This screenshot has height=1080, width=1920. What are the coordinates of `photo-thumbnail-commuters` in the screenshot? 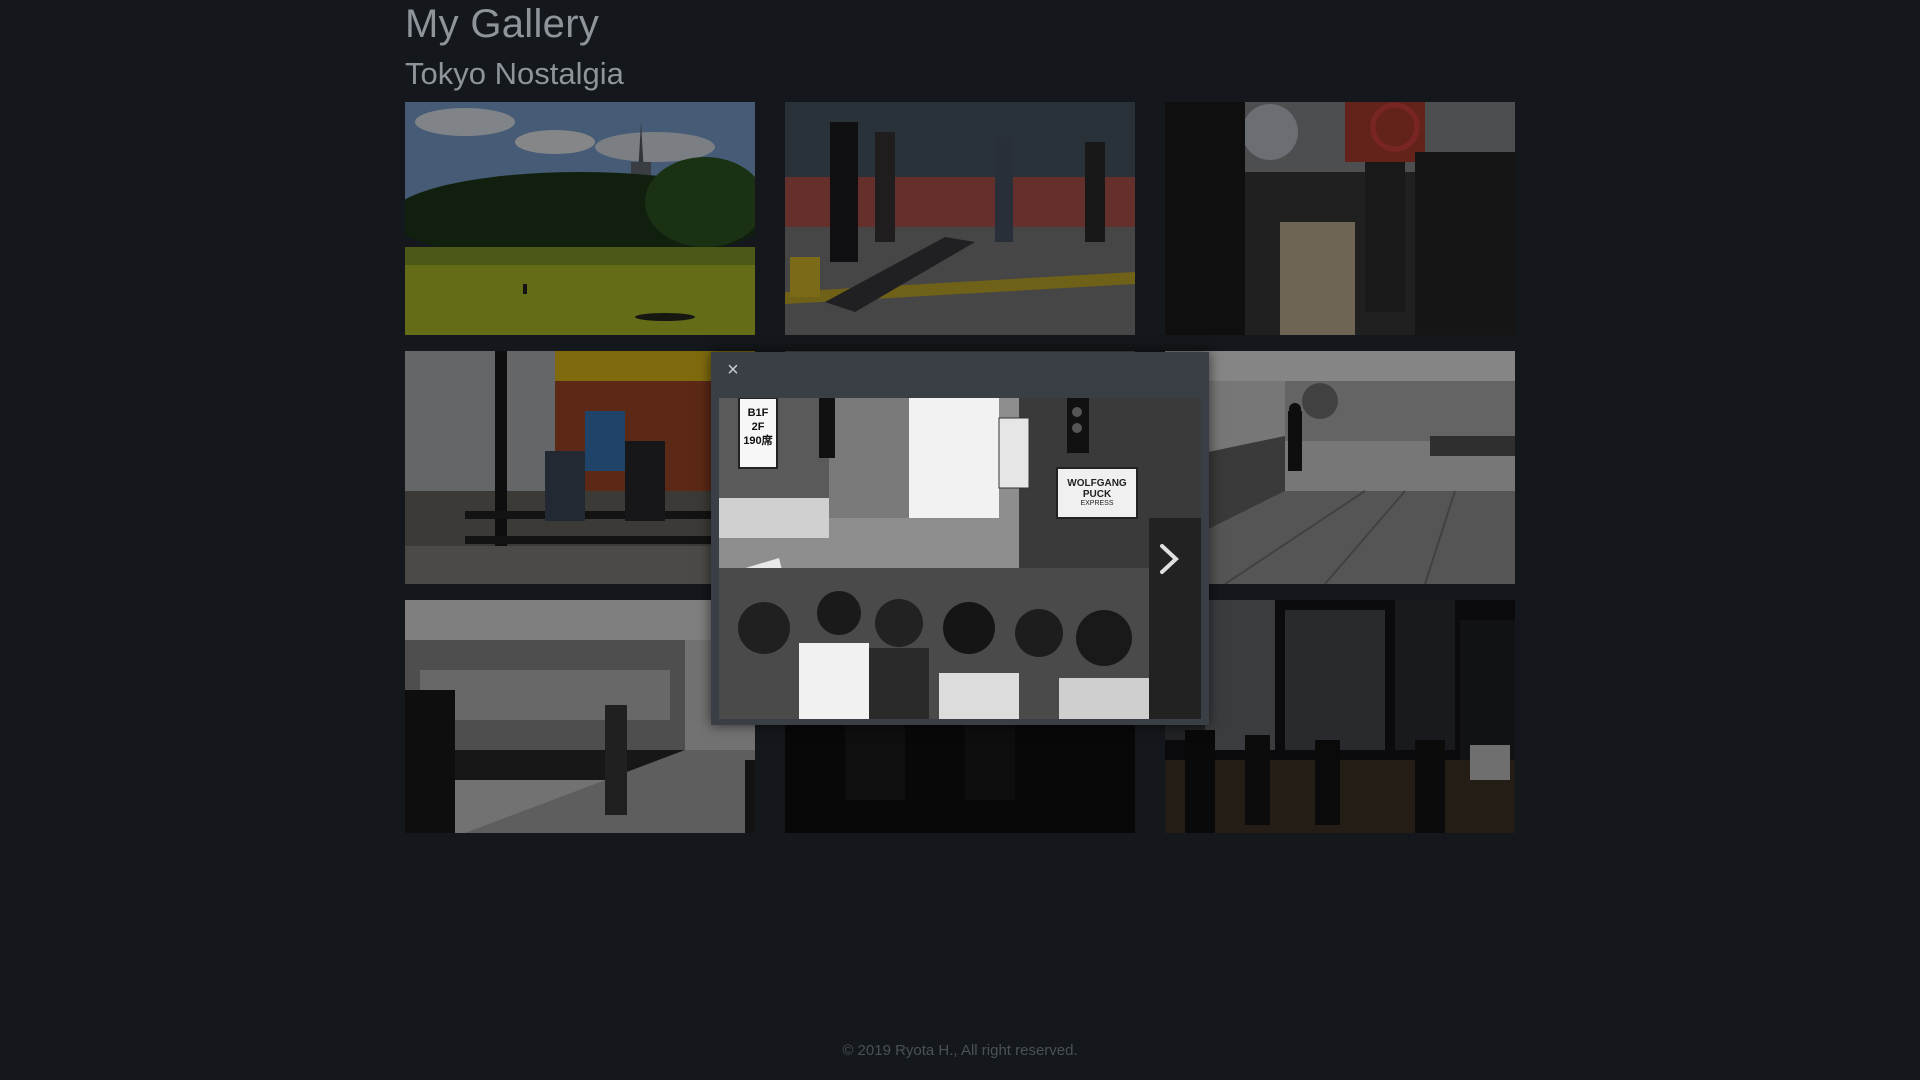 It's located at (960, 218).